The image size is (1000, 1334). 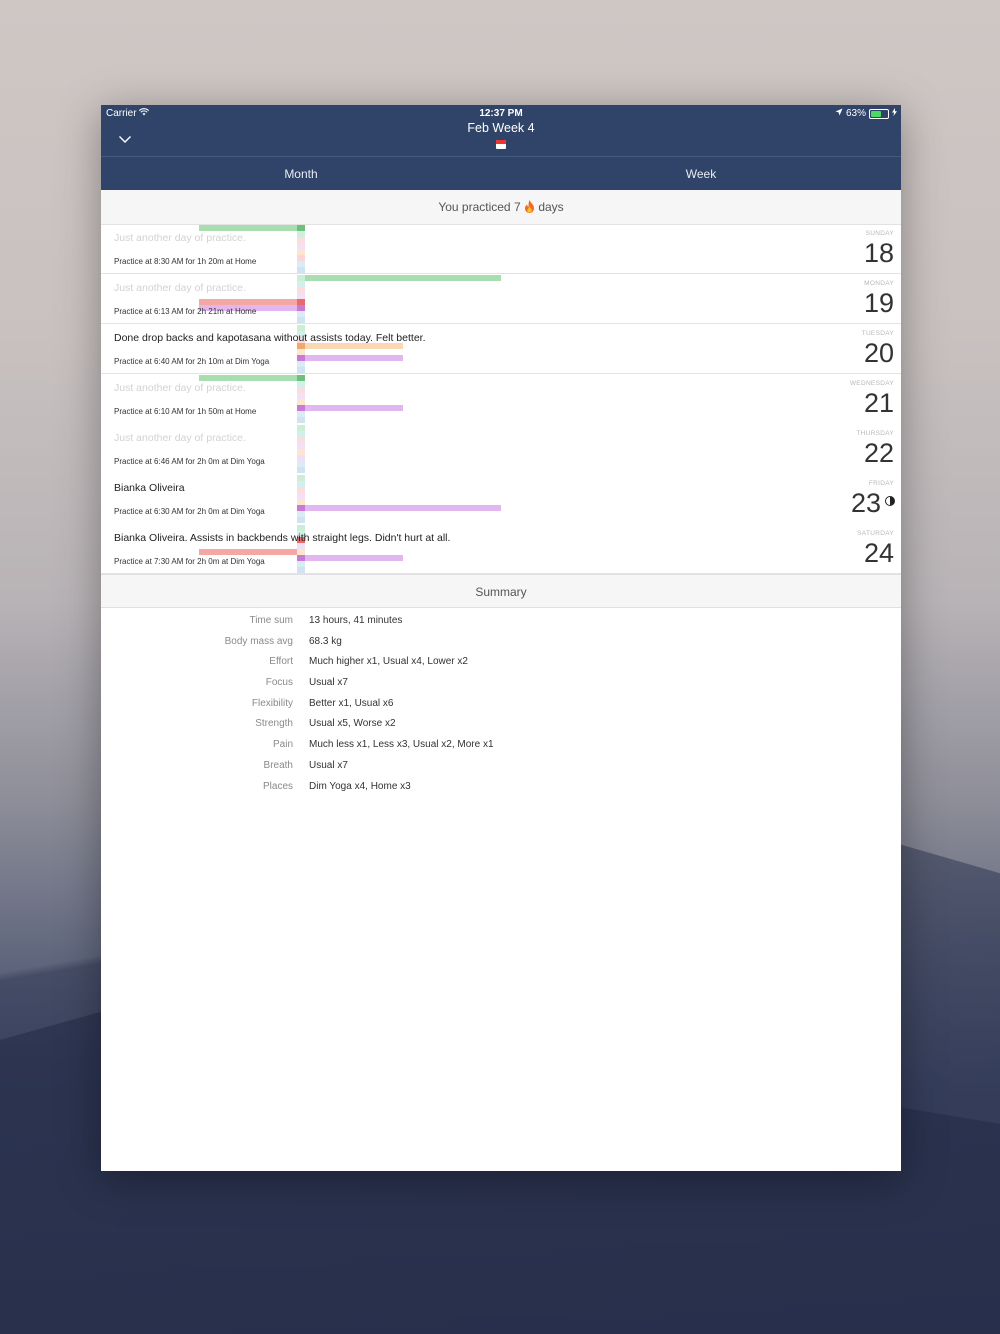 I want to click on calendar-icon, so click(x=501, y=144).